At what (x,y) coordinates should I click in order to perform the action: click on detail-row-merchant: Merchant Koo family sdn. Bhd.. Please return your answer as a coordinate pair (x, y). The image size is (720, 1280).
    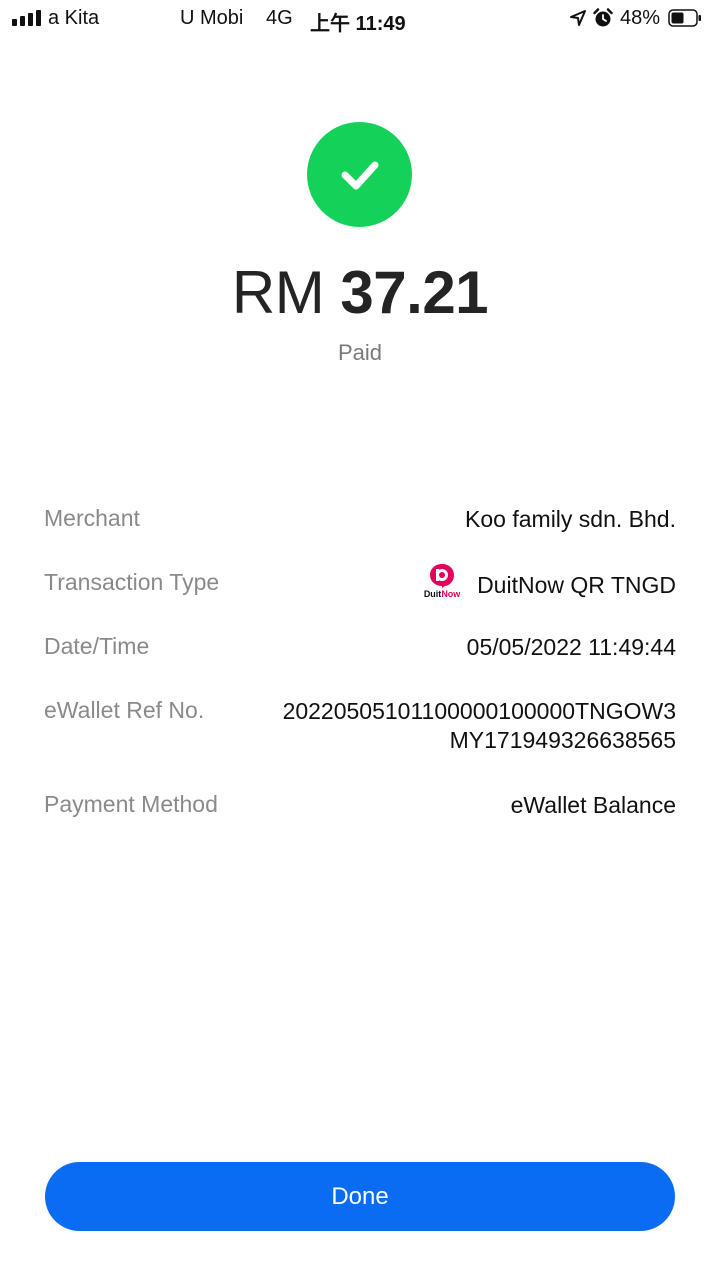
    Looking at the image, I should click on (360, 537).